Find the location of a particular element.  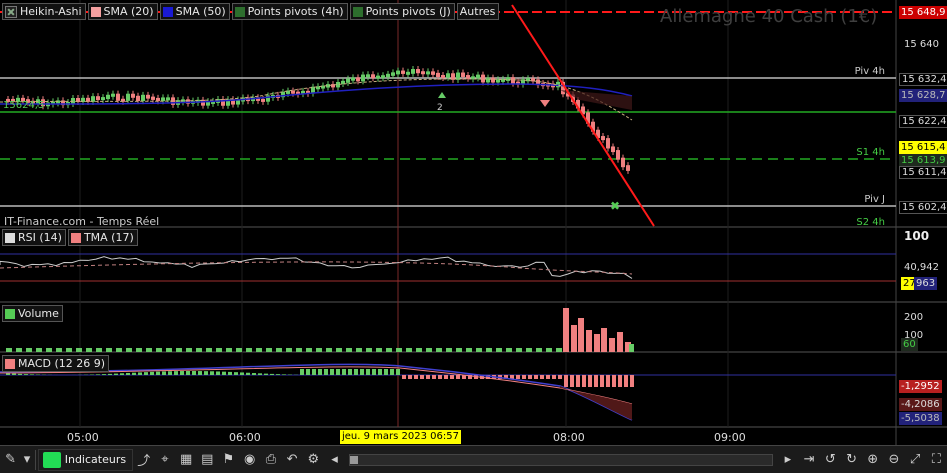

dropdown-arrow-icon: ▾ is located at coordinates (27, 460).